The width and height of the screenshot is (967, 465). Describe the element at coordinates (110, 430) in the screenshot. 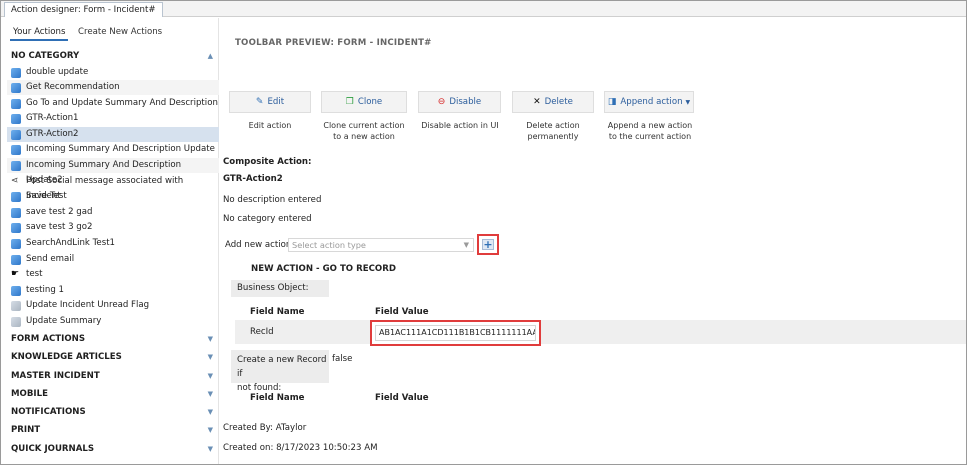

I see `category-print: PRINT ▼` at that location.